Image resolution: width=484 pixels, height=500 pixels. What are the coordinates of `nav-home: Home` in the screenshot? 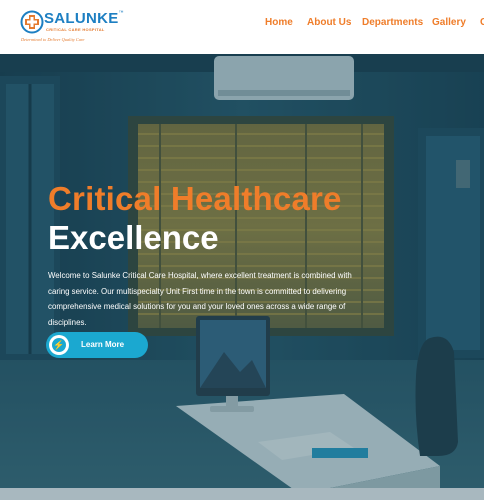 It's located at (279, 22).